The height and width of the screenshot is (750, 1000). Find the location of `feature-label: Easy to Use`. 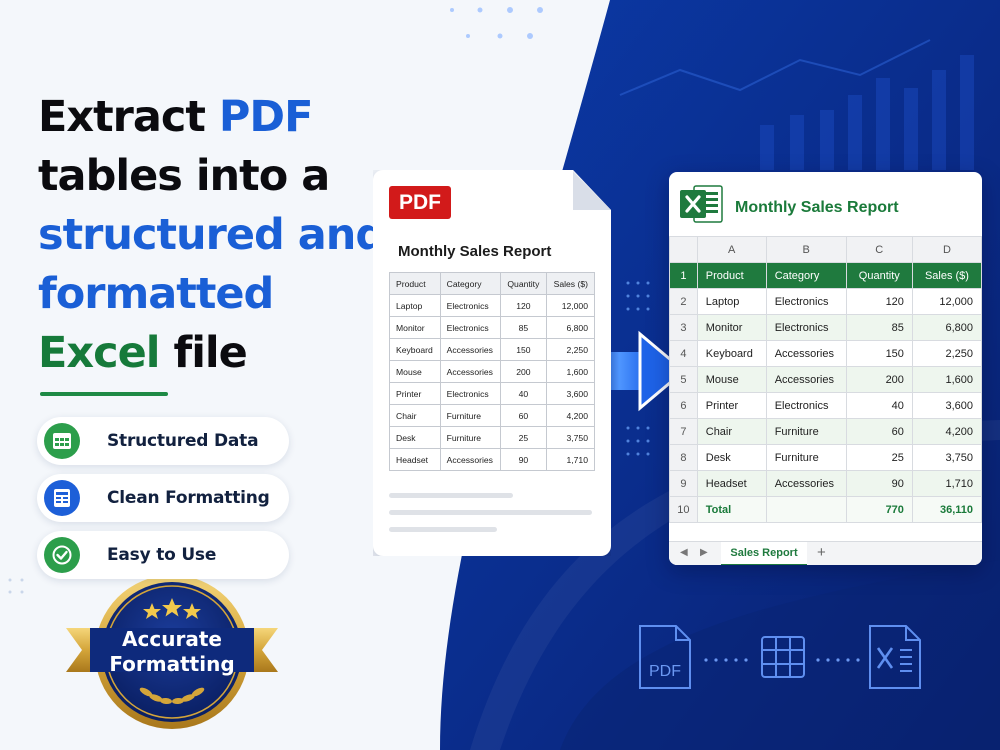

feature-label: Easy to Use is located at coordinates (162, 555).